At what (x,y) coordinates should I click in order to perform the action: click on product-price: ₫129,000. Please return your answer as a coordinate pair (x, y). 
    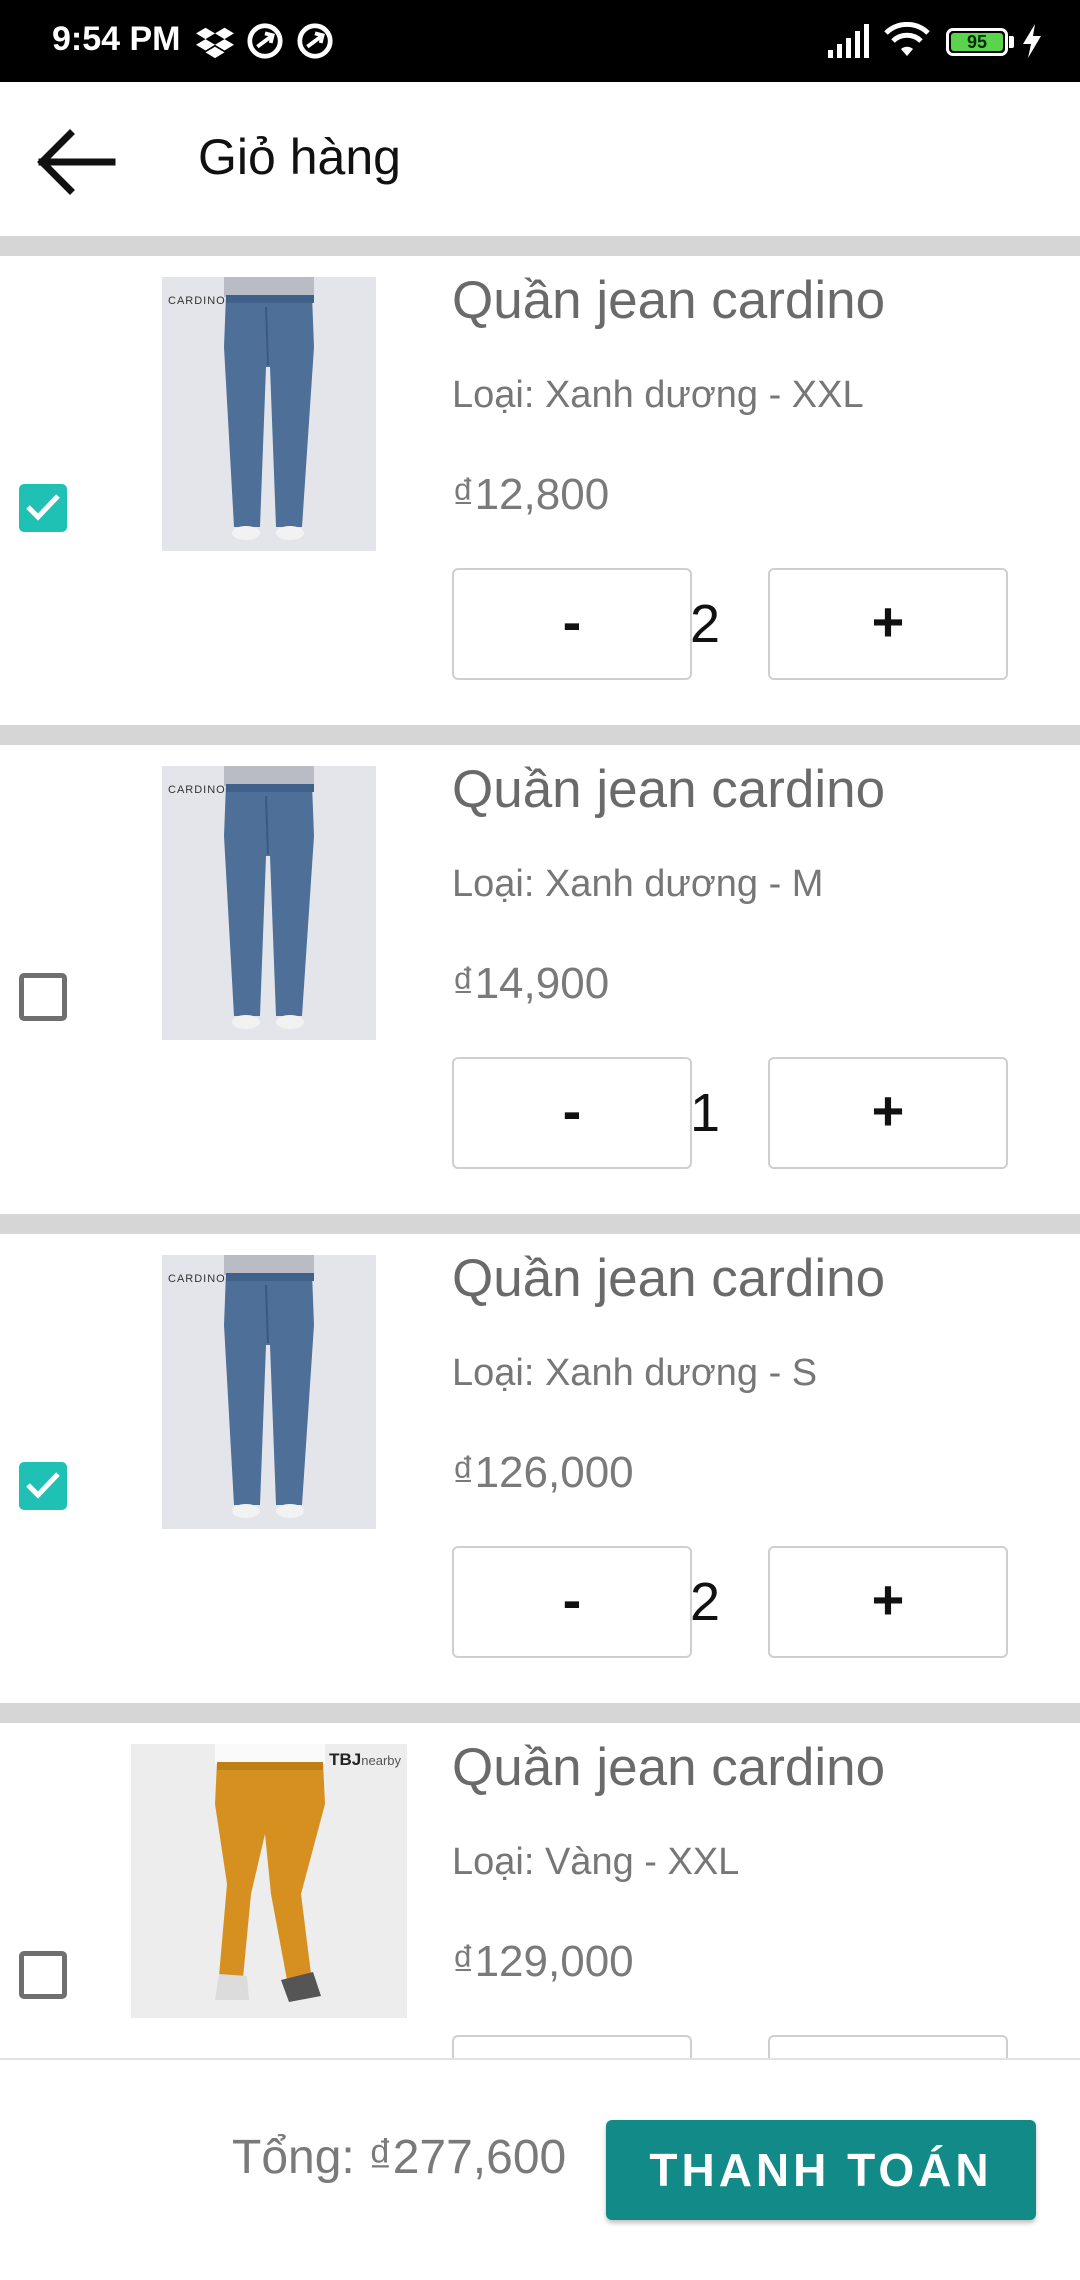
    Looking at the image, I should click on (543, 1961).